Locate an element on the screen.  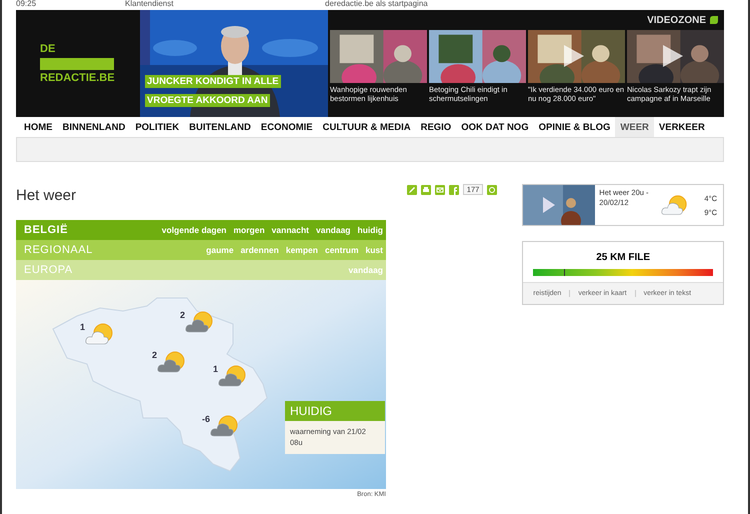
clock-text: 09:25 is located at coordinates (27, 5).